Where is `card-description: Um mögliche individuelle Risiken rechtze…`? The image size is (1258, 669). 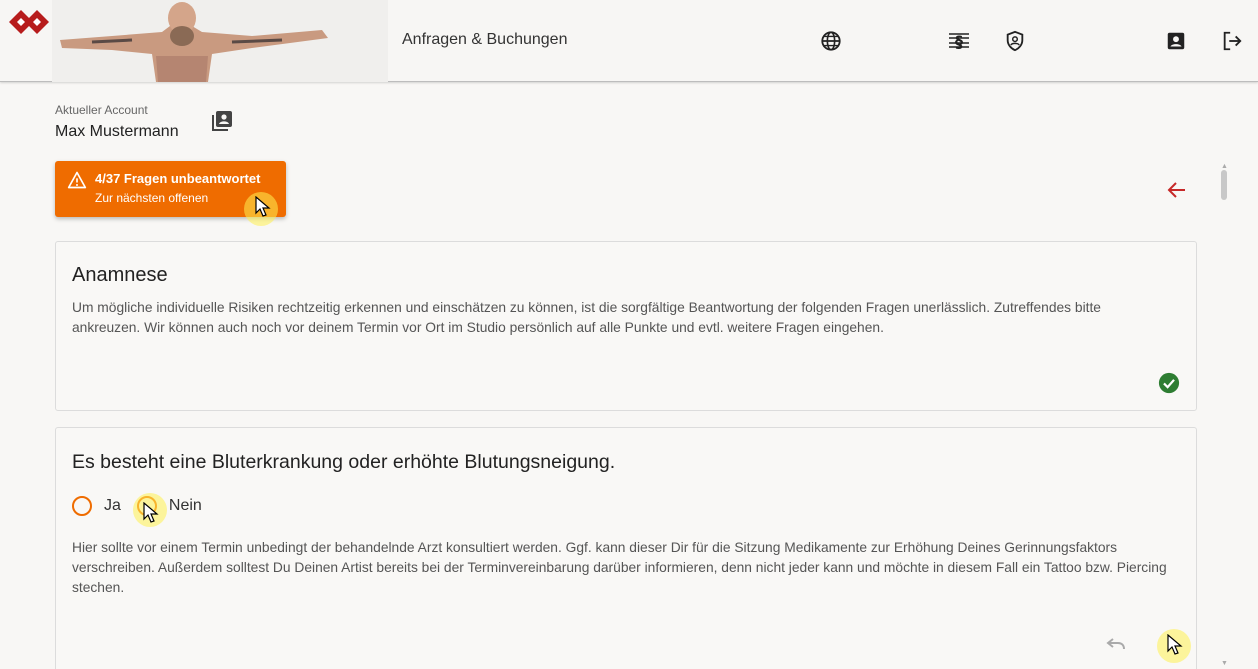 card-description: Um mögliche individuelle Risiken rechtze… is located at coordinates (586, 317).